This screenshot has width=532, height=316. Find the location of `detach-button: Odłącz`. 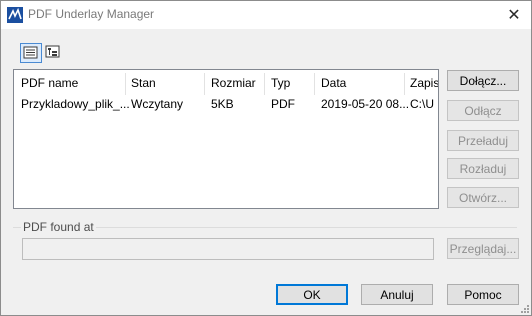

detach-button: Odłącz is located at coordinates (483, 110).